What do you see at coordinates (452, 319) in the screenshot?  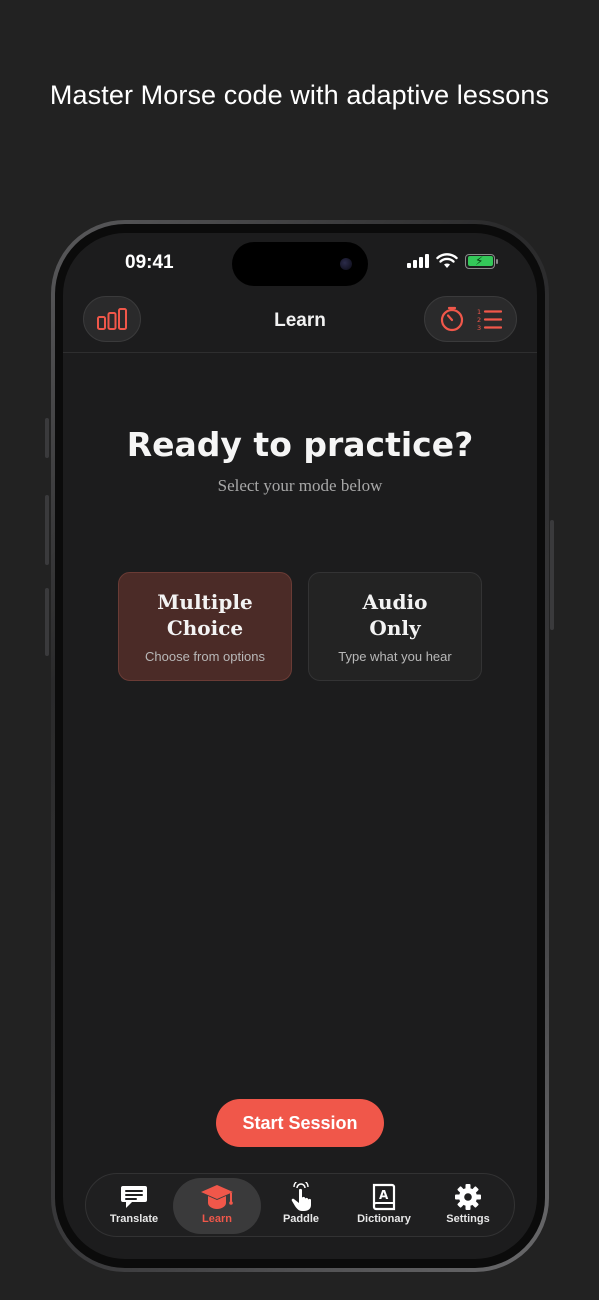 I see `timer-icon` at bounding box center [452, 319].